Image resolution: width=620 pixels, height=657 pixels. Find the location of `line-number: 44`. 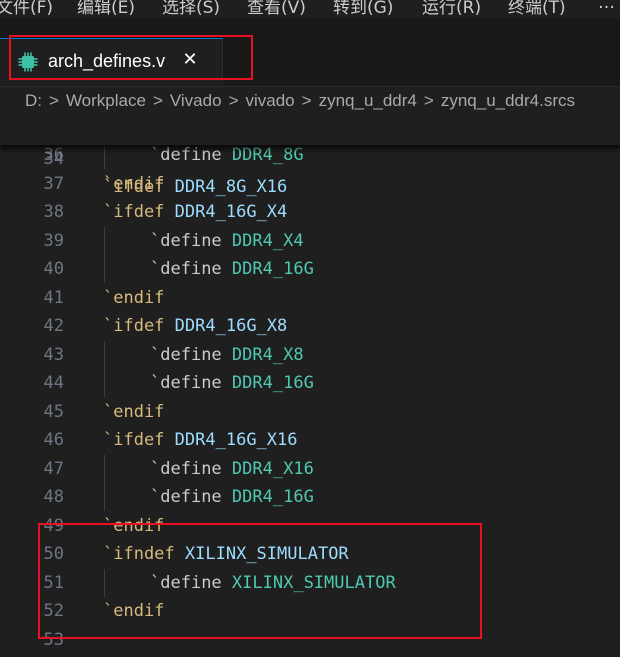

line-number: 44 is located at coordinates (53, 383).